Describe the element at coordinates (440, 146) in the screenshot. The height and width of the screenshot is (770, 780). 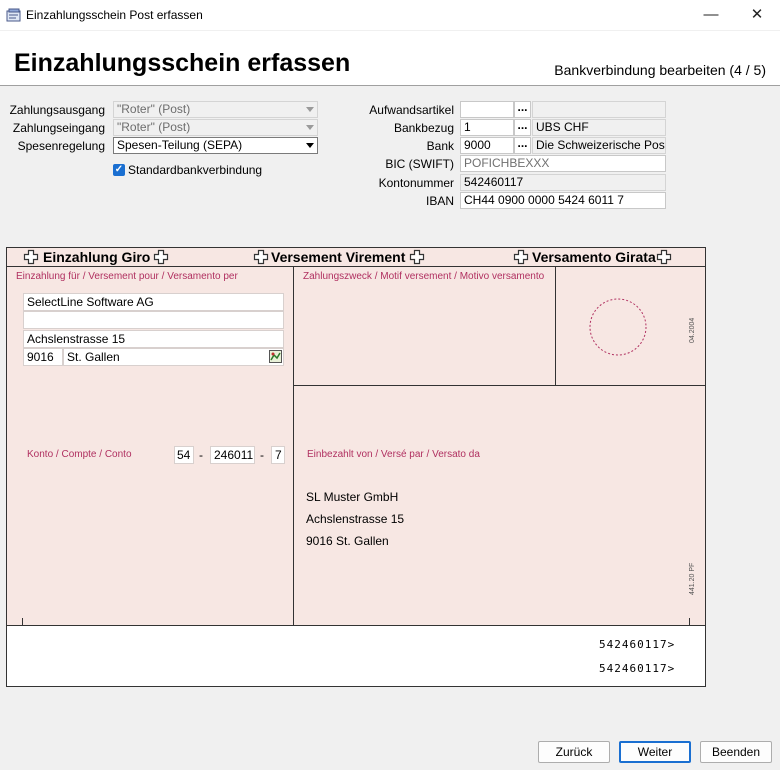
I see `bank-label: Bank` at that location.